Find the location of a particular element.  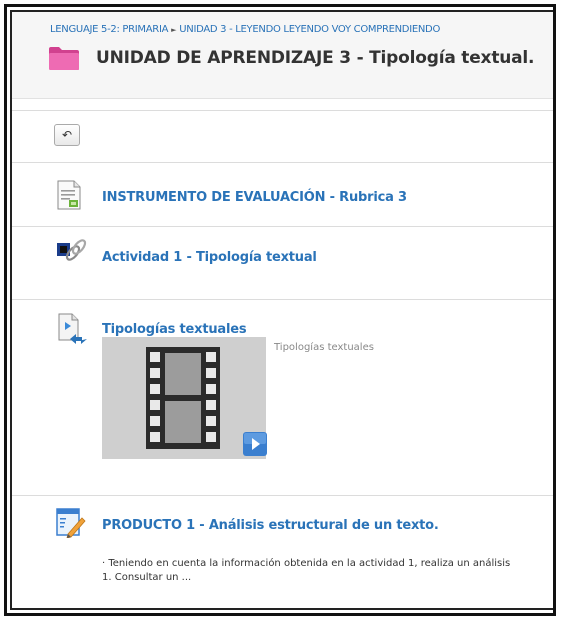

film-strip-icon is located at coordinates (183, 398).